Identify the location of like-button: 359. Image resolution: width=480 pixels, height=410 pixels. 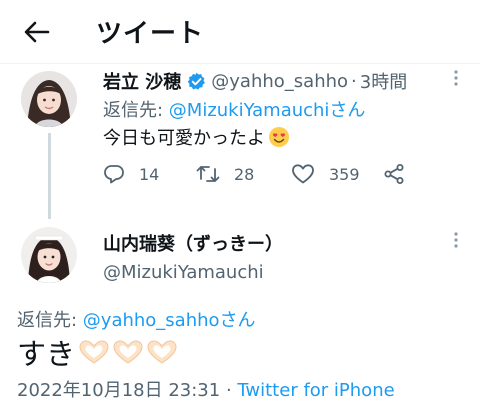
(325, 174).